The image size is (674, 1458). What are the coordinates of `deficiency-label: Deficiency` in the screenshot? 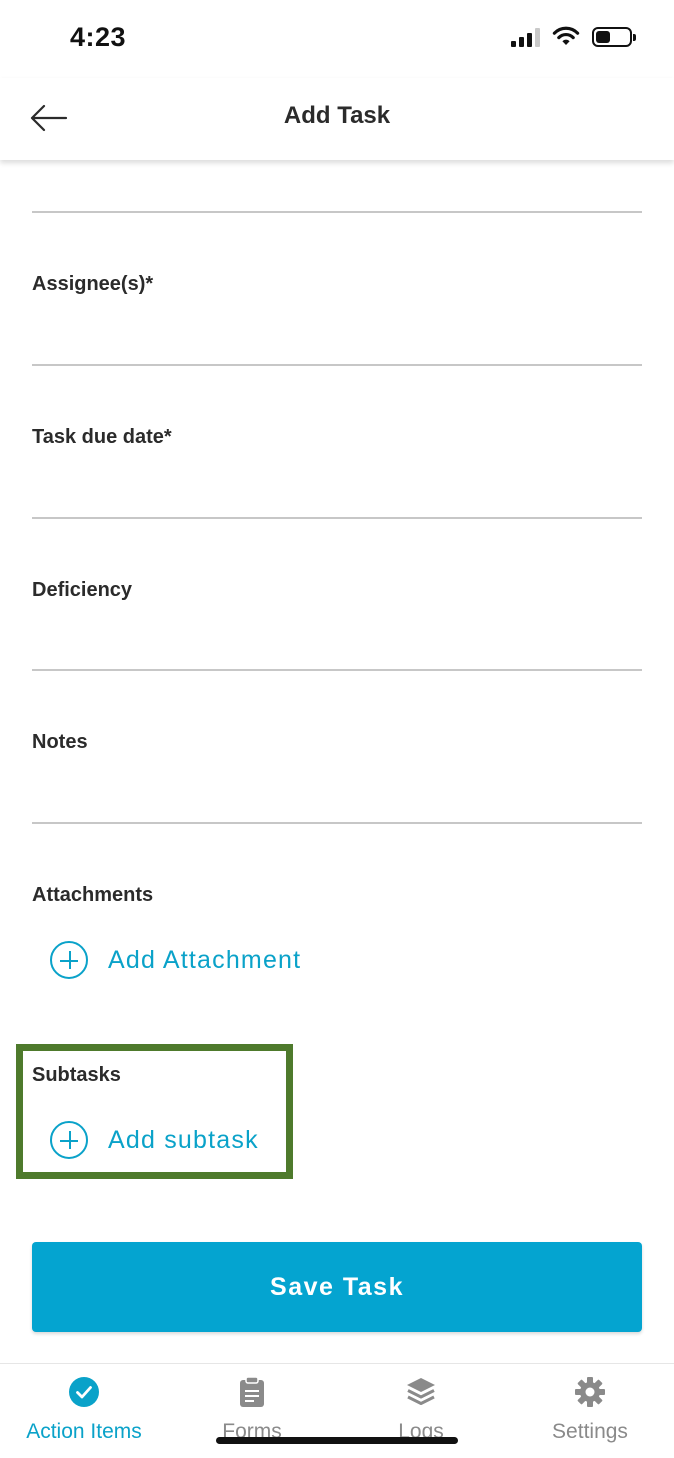 It's located at (82, 590).